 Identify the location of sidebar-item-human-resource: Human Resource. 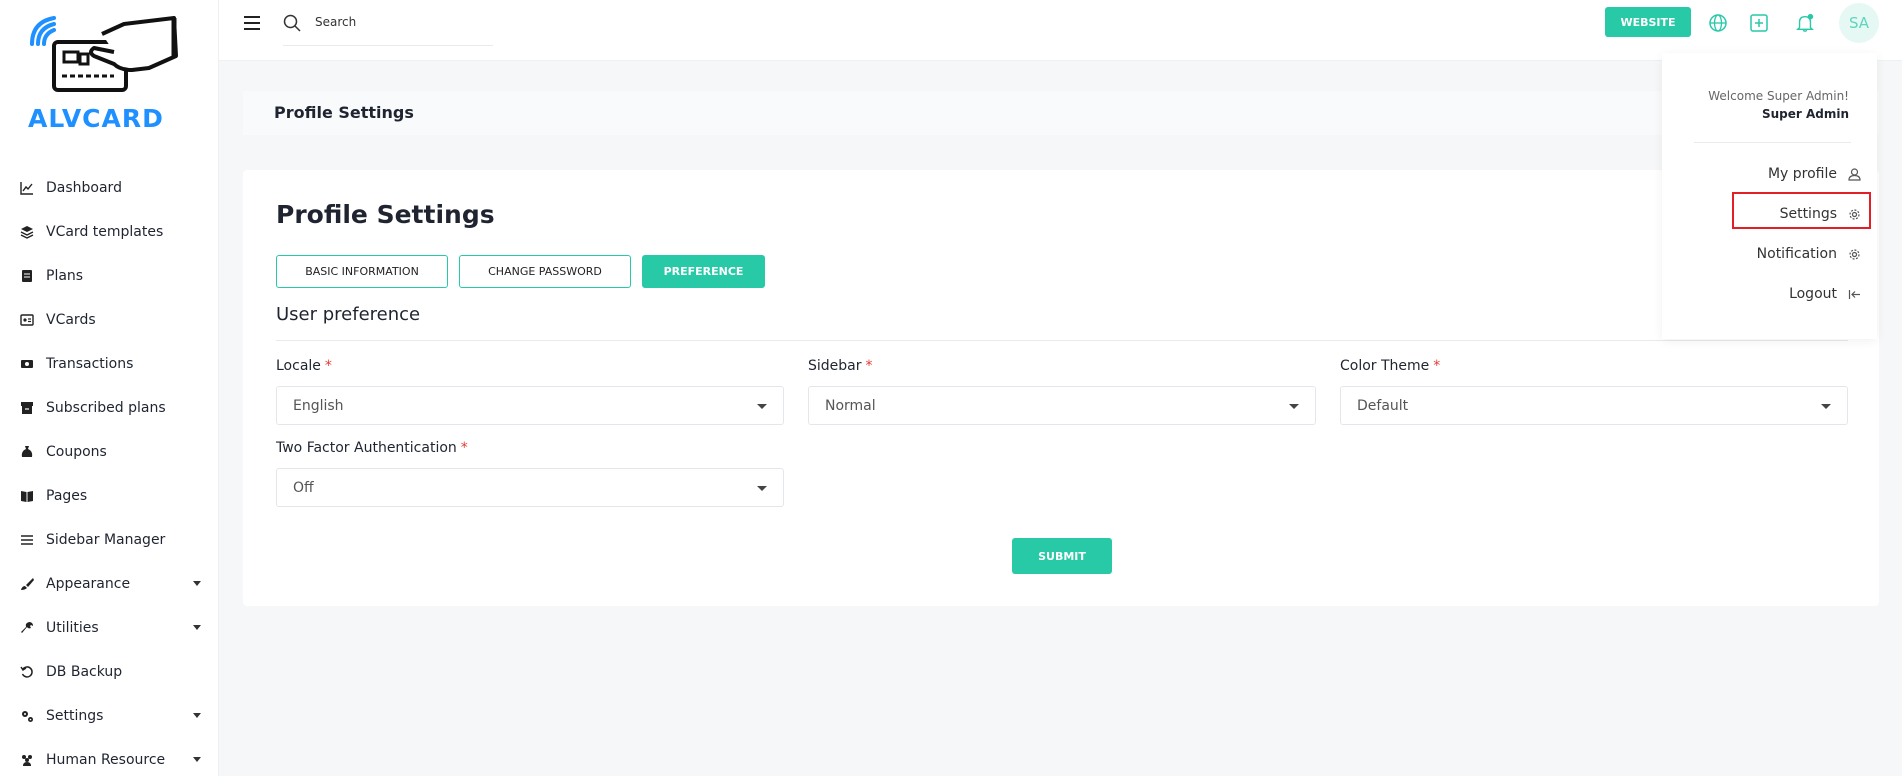
(109, 757).